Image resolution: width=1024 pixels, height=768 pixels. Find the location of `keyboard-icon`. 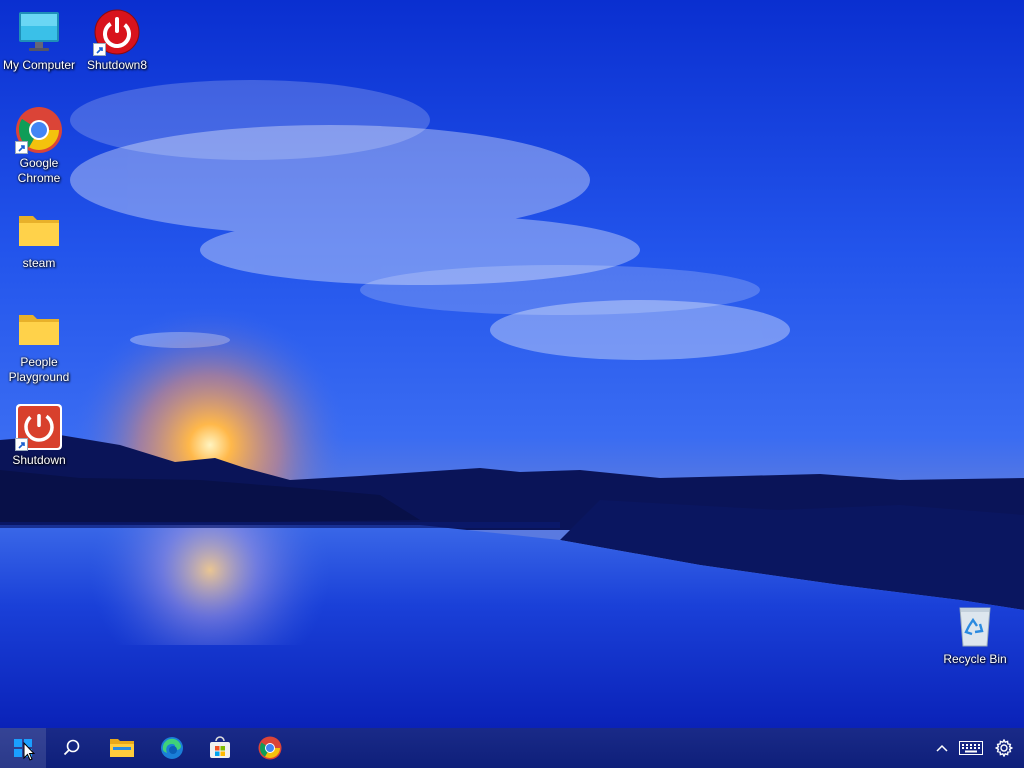

keyboard-icon is located at coordinates (971, 748).